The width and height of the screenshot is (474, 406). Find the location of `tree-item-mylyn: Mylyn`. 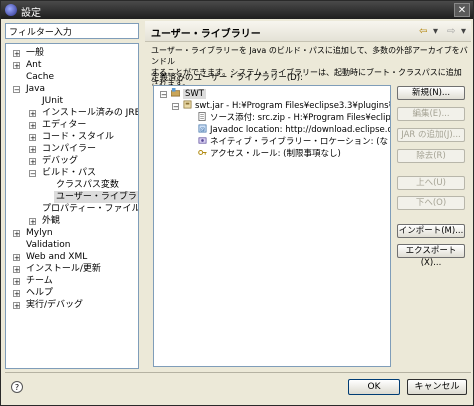

tree-item-mylyn: Mylyn is located at coordinates (39, 233).